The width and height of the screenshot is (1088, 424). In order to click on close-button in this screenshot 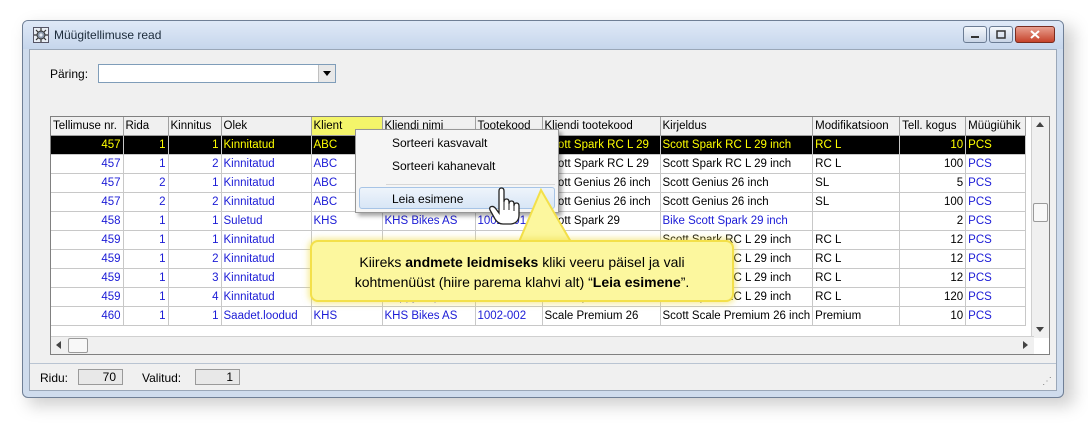, I will do `click(1035, 34)`.